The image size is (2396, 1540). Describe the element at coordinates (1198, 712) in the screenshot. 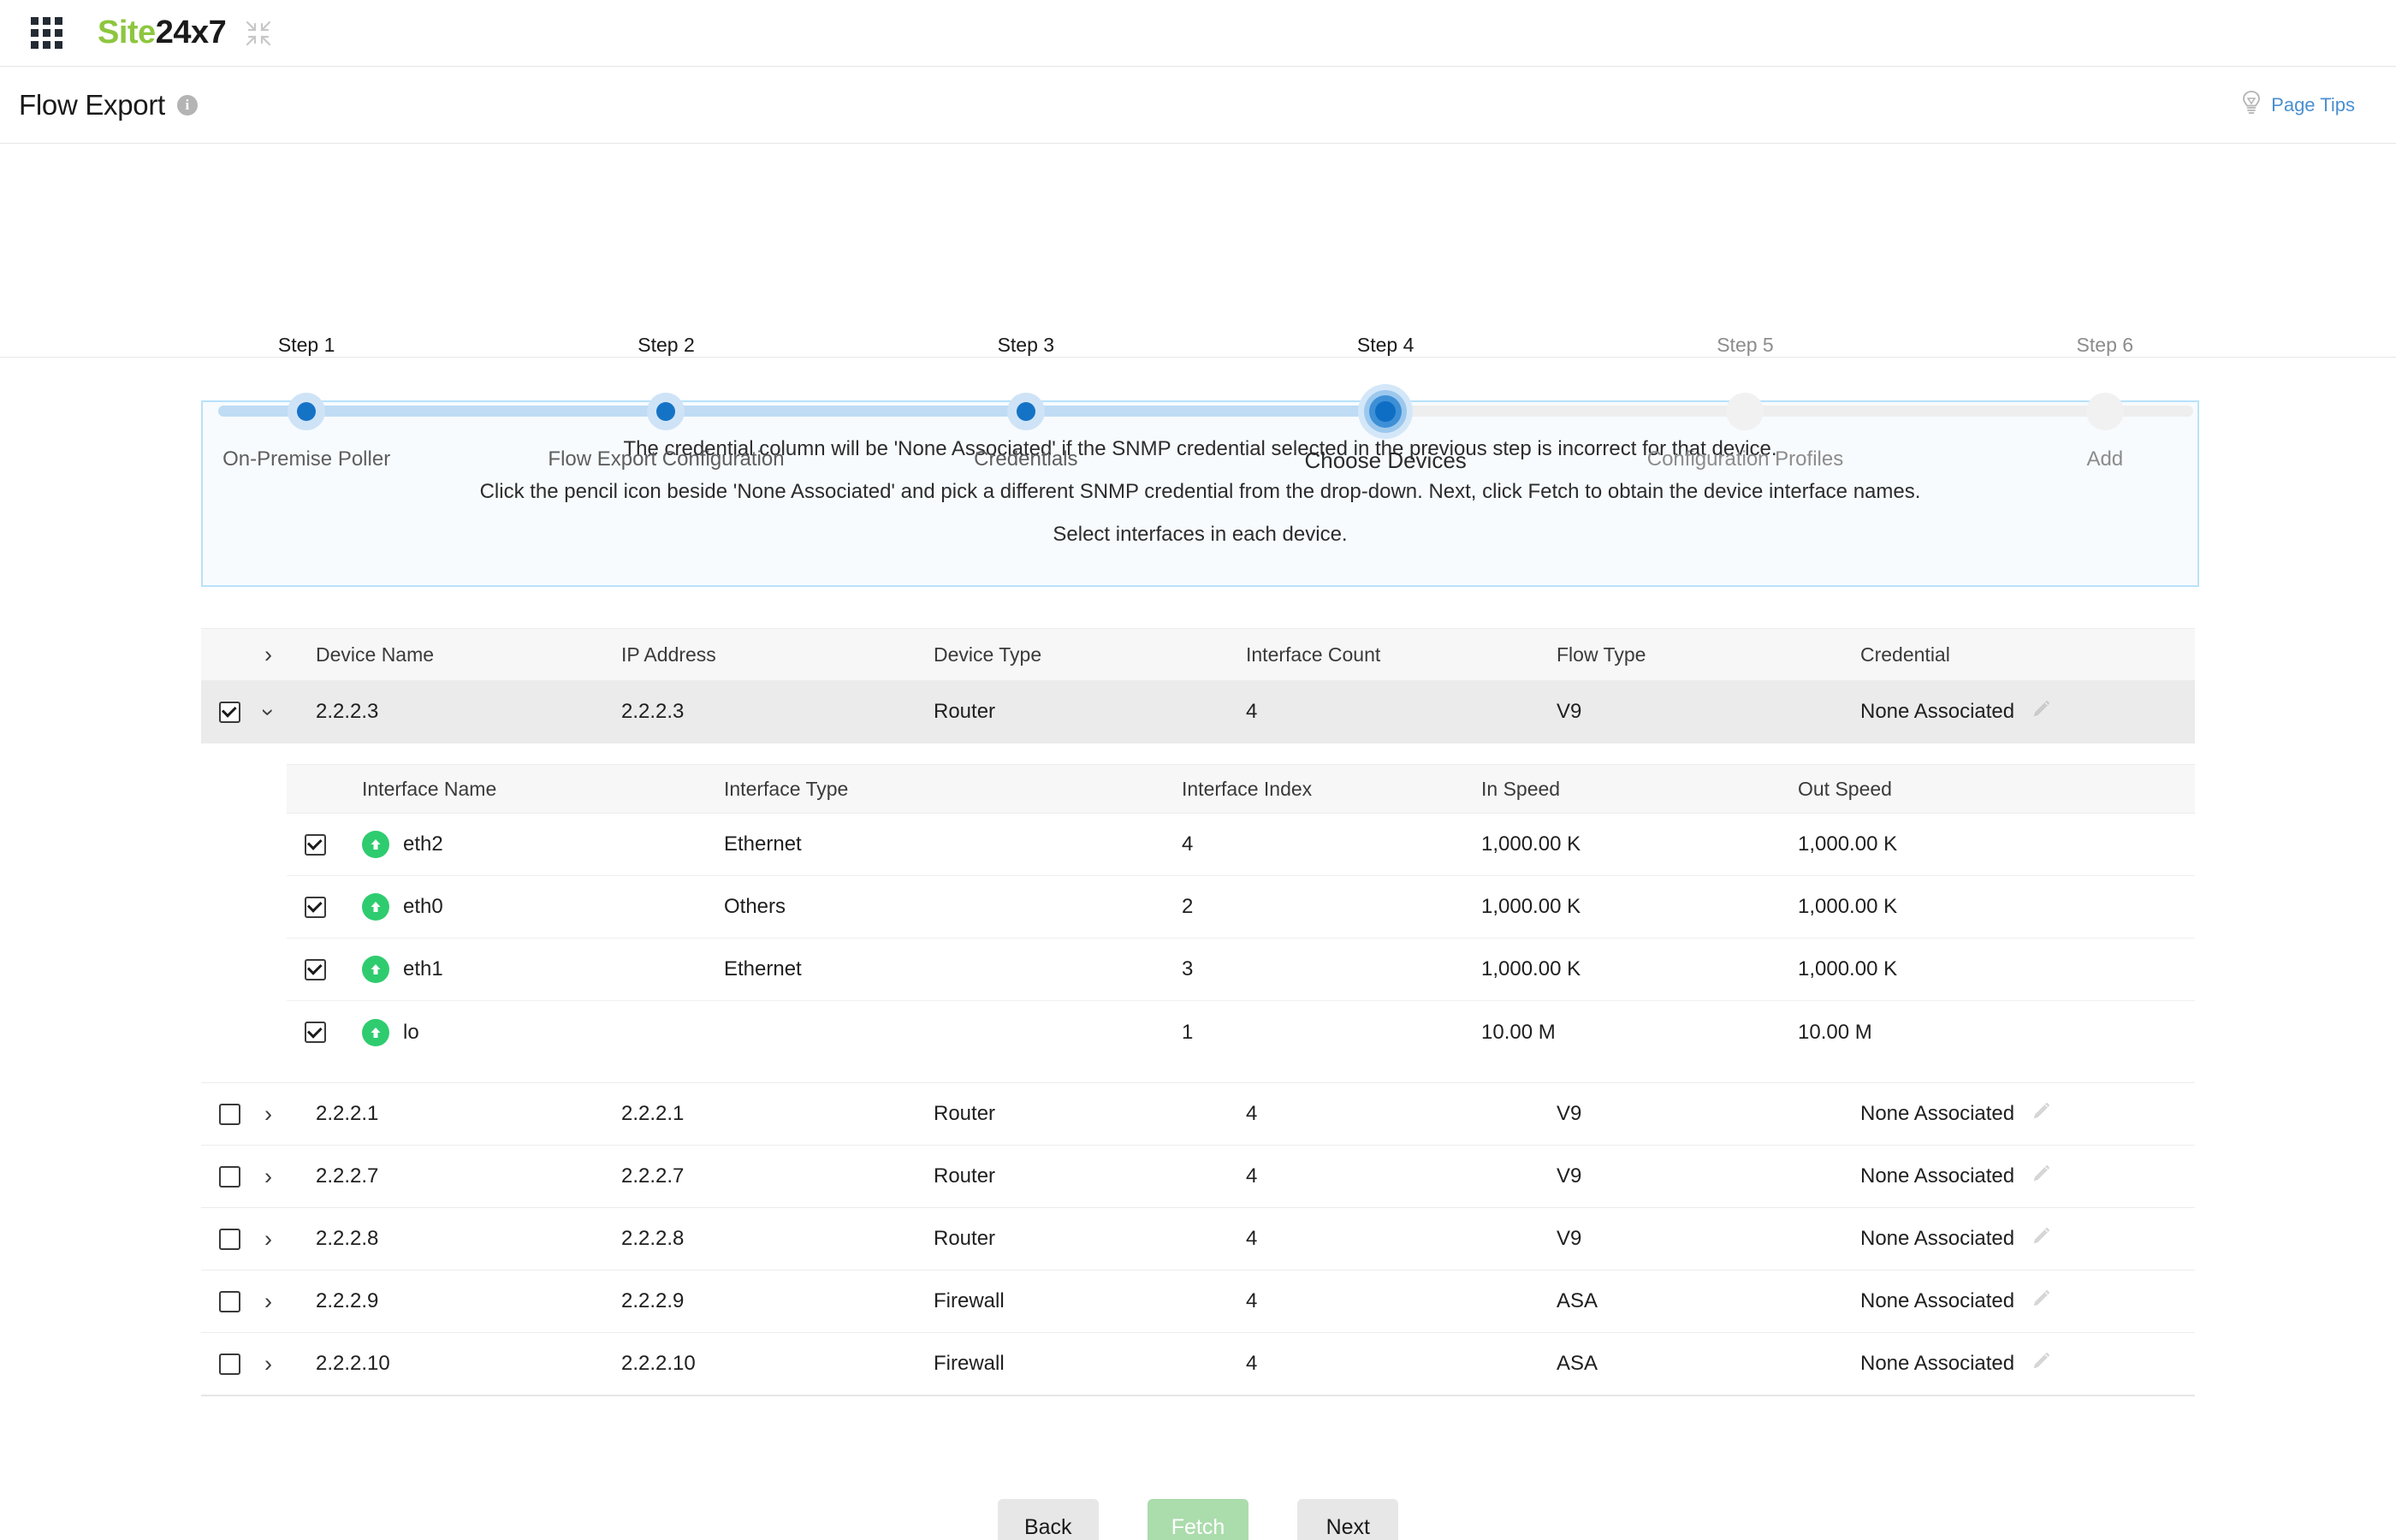

I see `device-row: › 2.2.2.3 2.2.2.3 Router 4 V9 None Associated` at that location.